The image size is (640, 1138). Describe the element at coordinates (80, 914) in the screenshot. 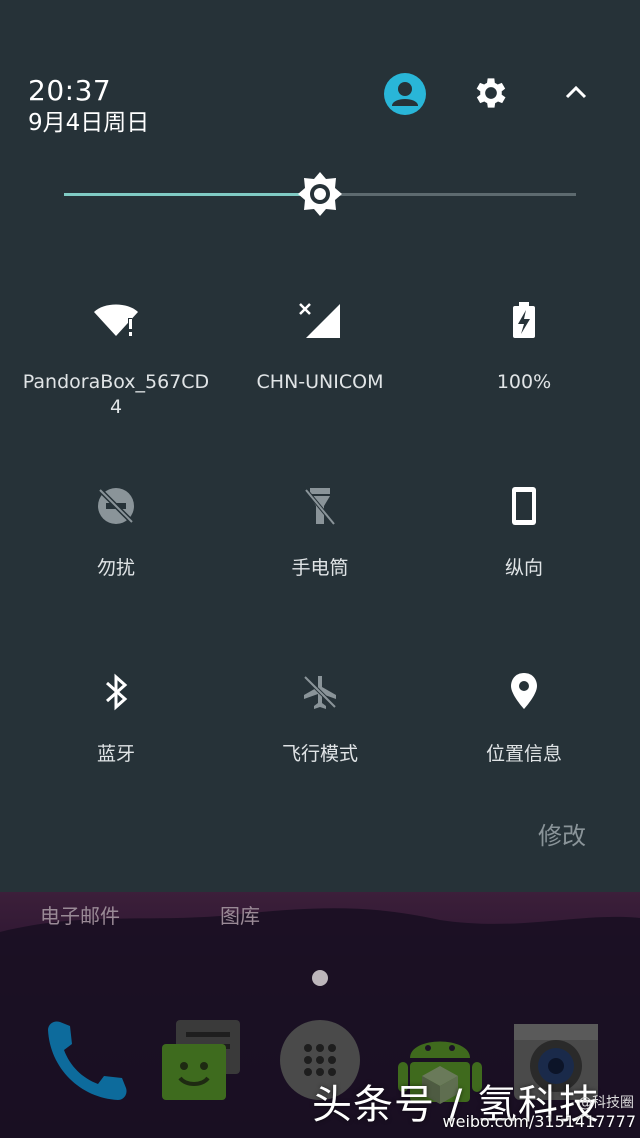

I see `shortcut-label-email: 电子邮件` at that location.